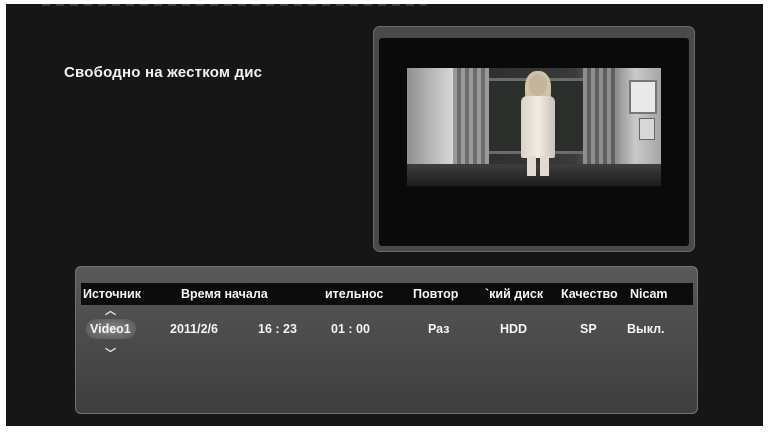  I want to click on cell-duration: 01 : 00, so click(361, 329).